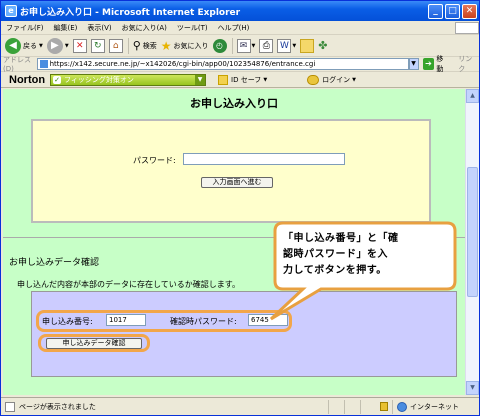 The image size is (480, 416). Describe the element at coordinates (268, 320) in the screenshot. I see `confirm-password-input: 6745` at that location.